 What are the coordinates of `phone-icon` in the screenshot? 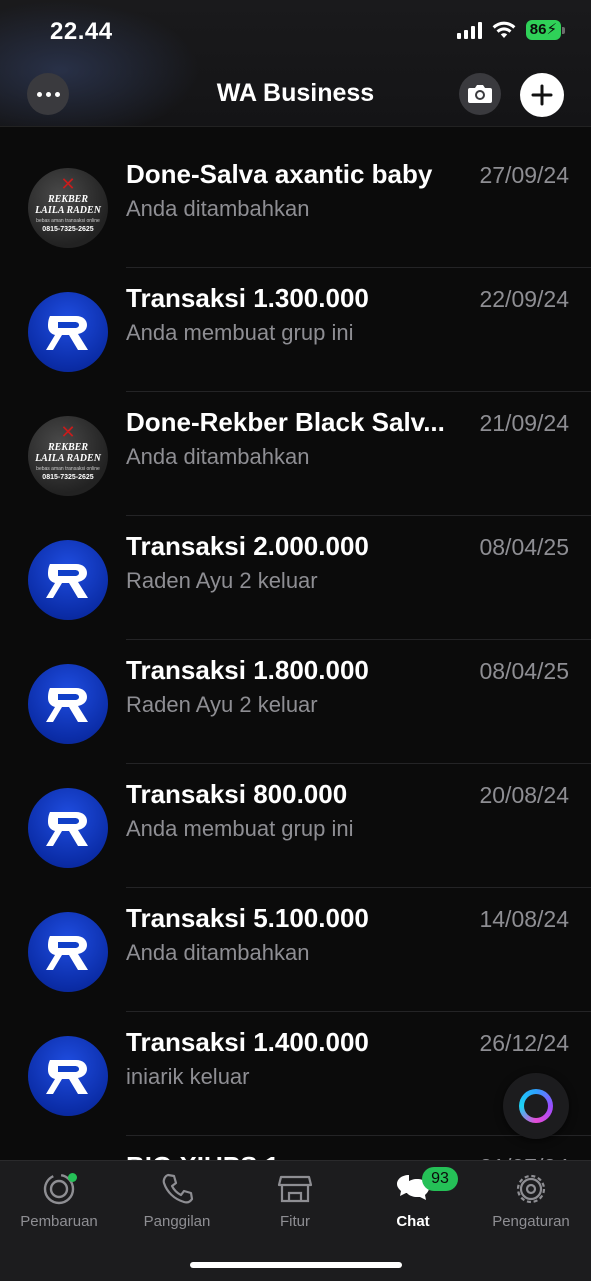 It's located at (178, 1188).